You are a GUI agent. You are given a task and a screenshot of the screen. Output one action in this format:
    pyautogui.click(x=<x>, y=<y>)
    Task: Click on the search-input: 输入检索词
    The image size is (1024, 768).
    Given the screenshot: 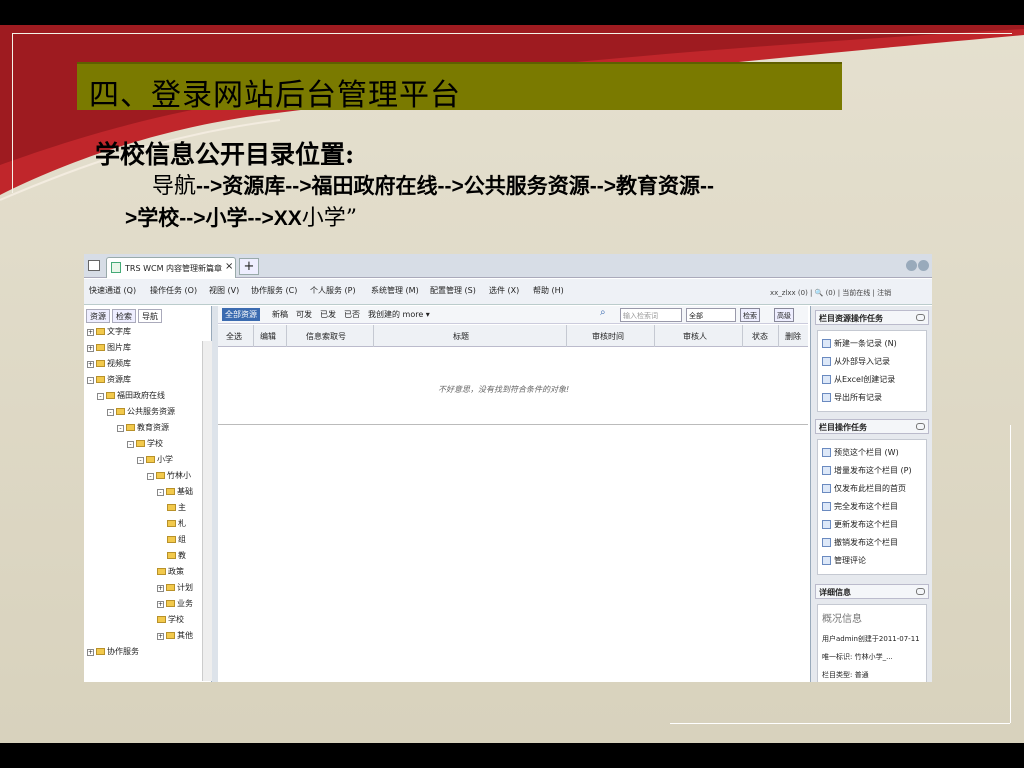 What is the action you would take?
    pyautogui.click(x=651, y=315)
    